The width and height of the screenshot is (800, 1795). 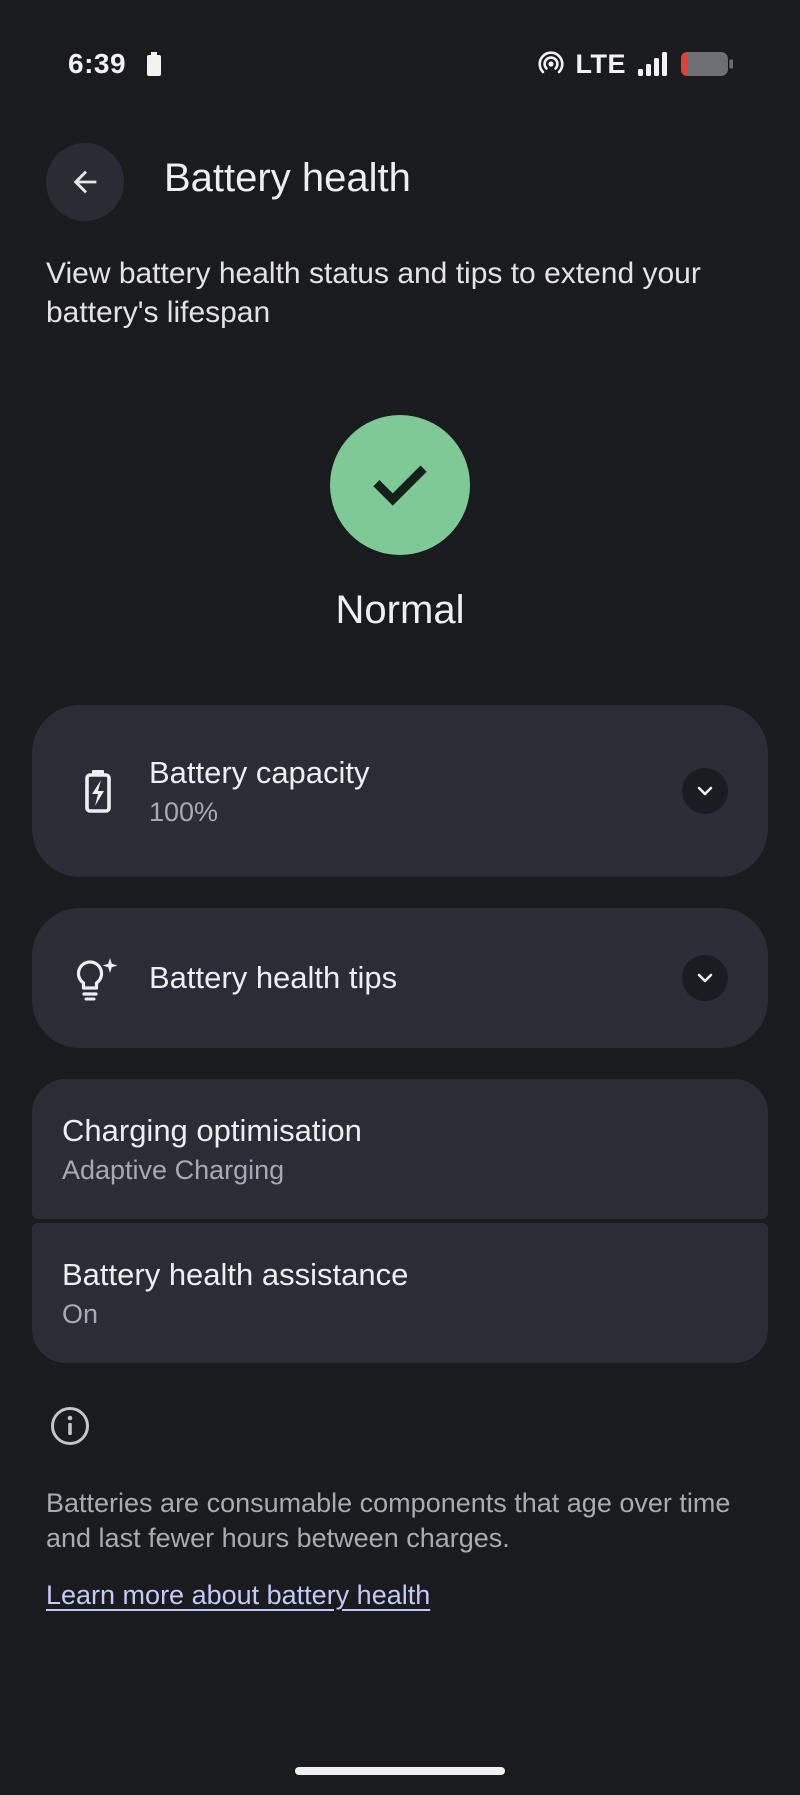 I want to click on battery-capacity-value: 100%, so click(x=184, y=812).